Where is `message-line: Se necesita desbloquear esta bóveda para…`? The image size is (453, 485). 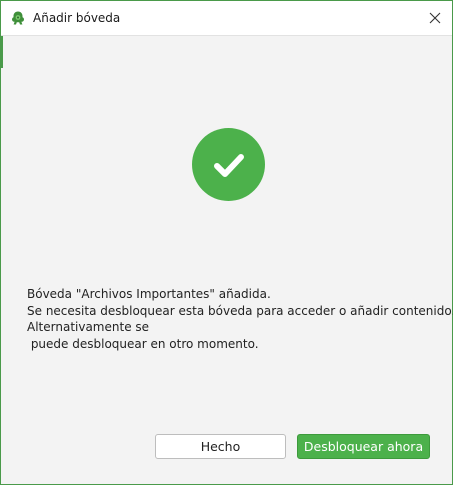
message-line: Se necesita desbloquear esta bóveda para… is located at coordinates (240, 310).